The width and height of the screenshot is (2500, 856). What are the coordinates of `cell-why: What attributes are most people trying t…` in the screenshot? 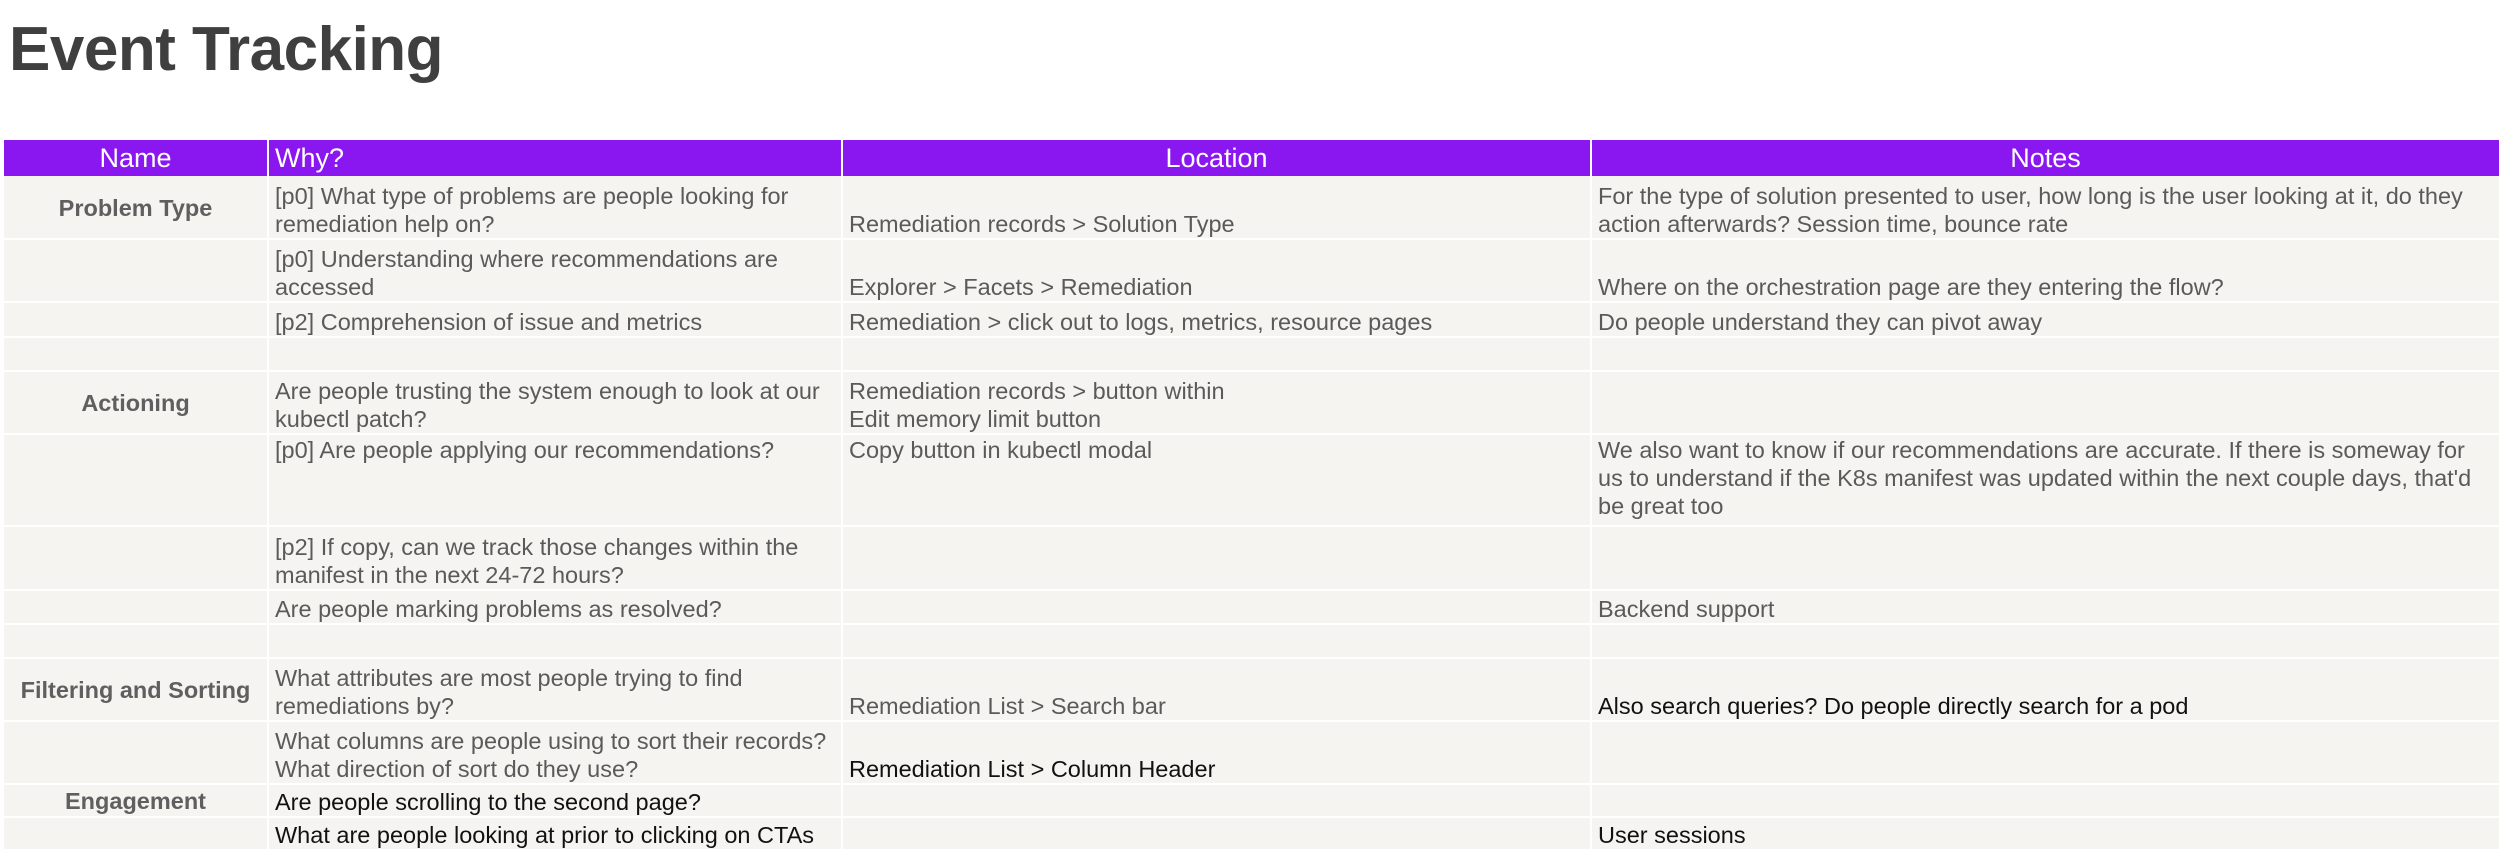 It's located at (555, 690).